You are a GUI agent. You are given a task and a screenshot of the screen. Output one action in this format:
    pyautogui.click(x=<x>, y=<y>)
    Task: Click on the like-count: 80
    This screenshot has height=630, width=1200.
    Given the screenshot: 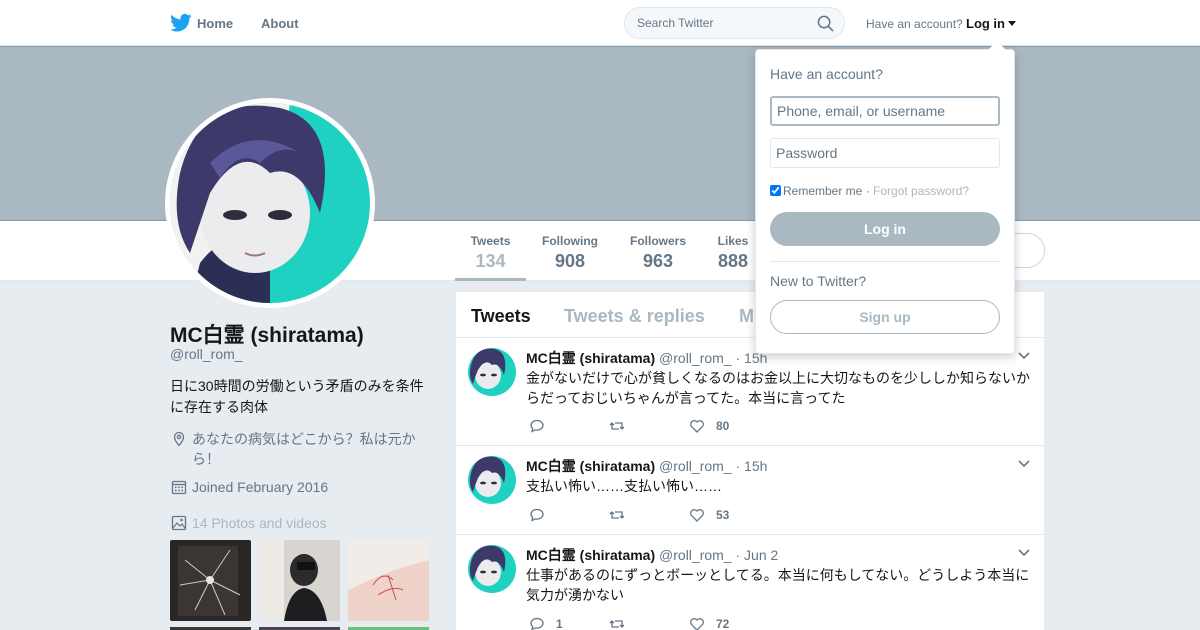 What is the action you would take?
    pyautogui.click(x=723, y=426)
    